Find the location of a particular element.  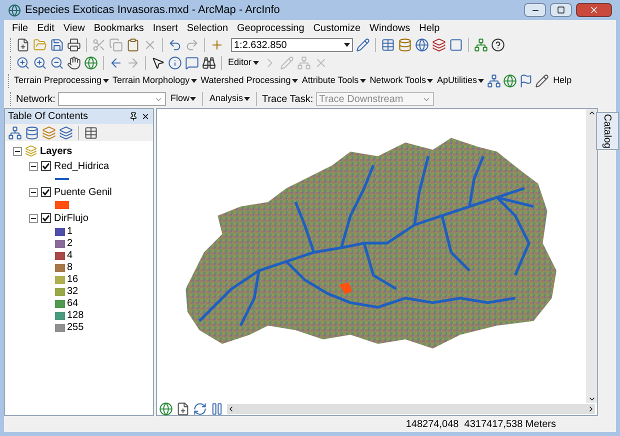

layer-name: Puente Genil is located at coordinates (83, 192).